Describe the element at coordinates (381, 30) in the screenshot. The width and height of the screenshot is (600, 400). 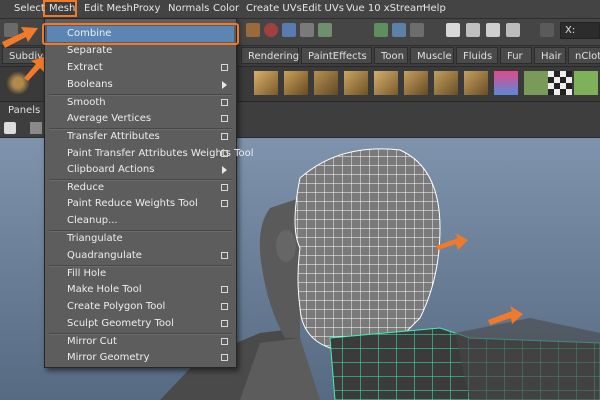
I see `construction-history-icon` at that location.